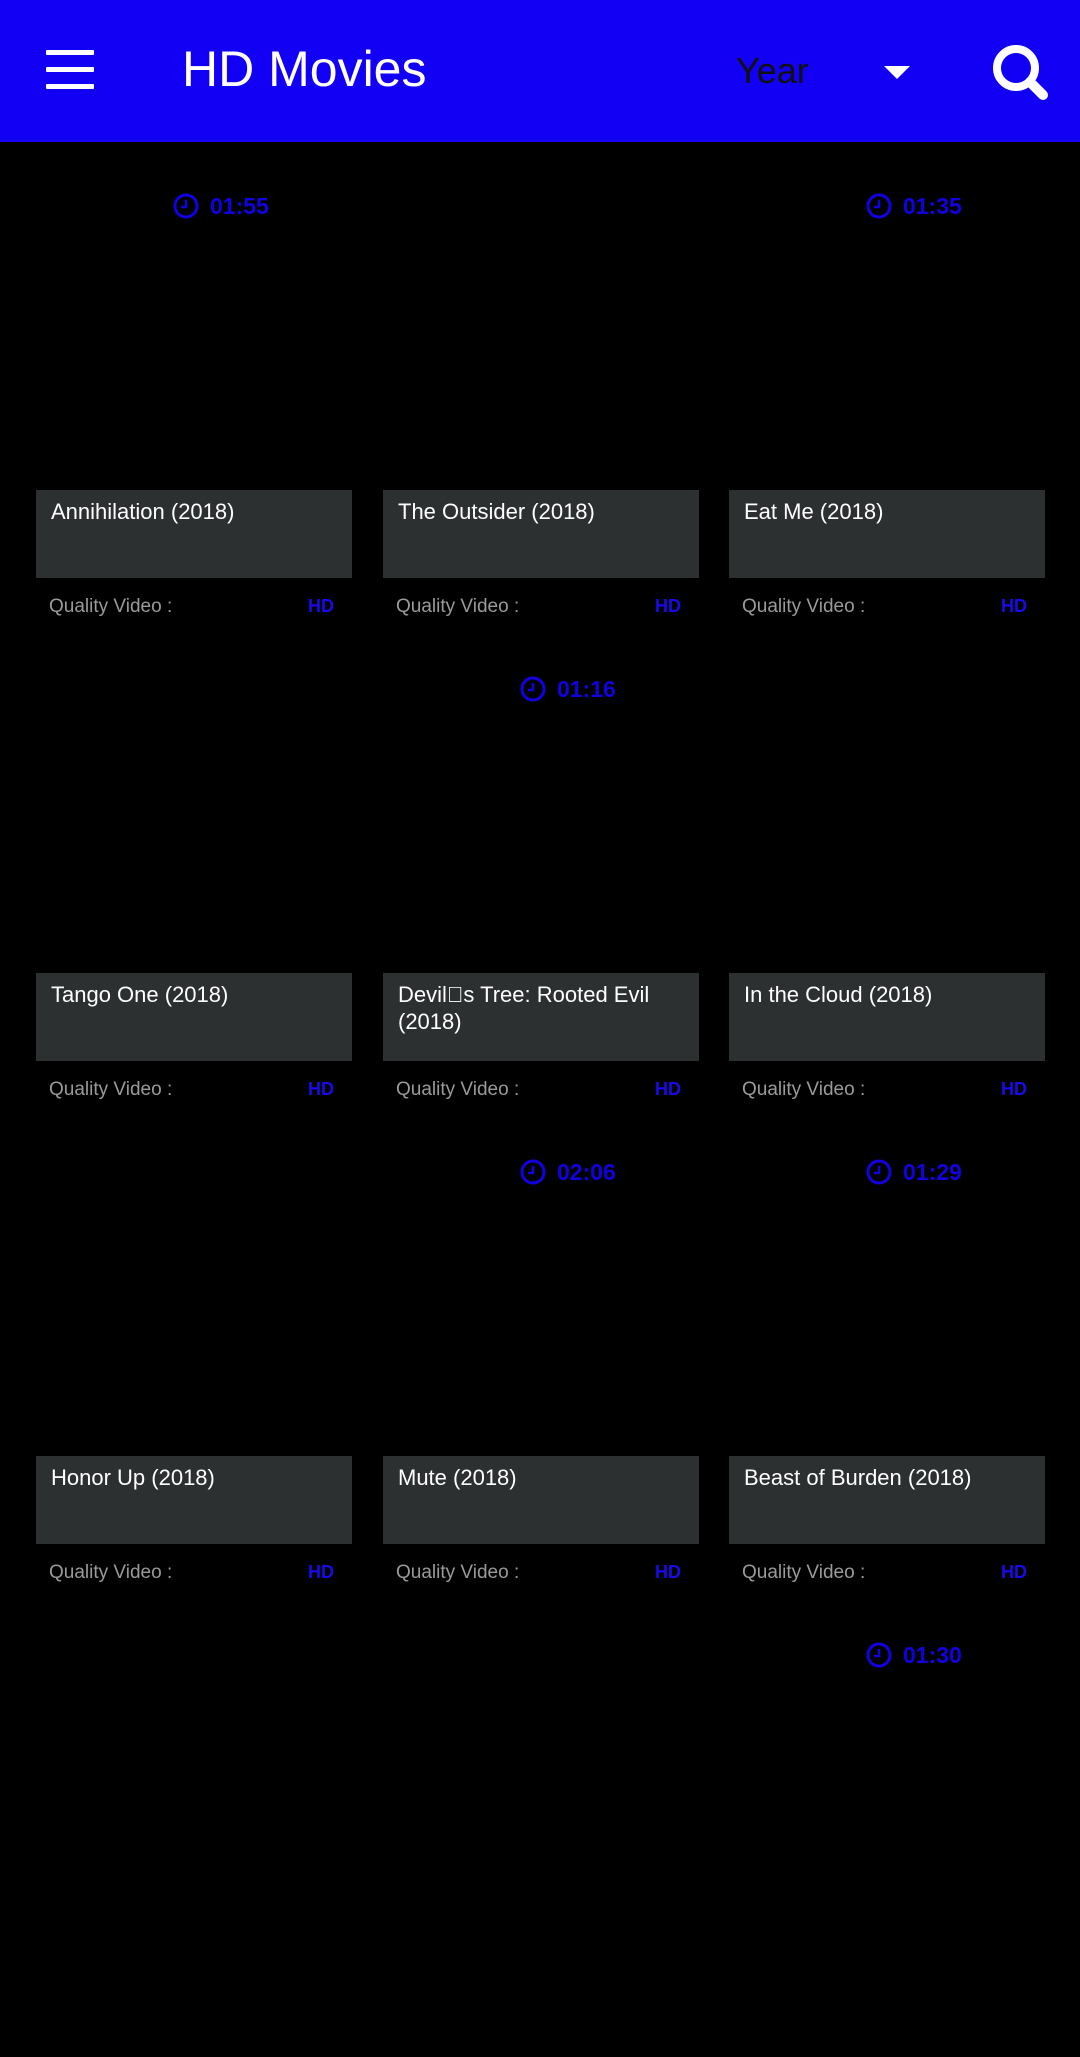 This screenshot has width=1080, height=2057. Describe the element at coordinates (133, 1477) in the screenshot. I see `movie-title: Honor Up (2018)` at that location.